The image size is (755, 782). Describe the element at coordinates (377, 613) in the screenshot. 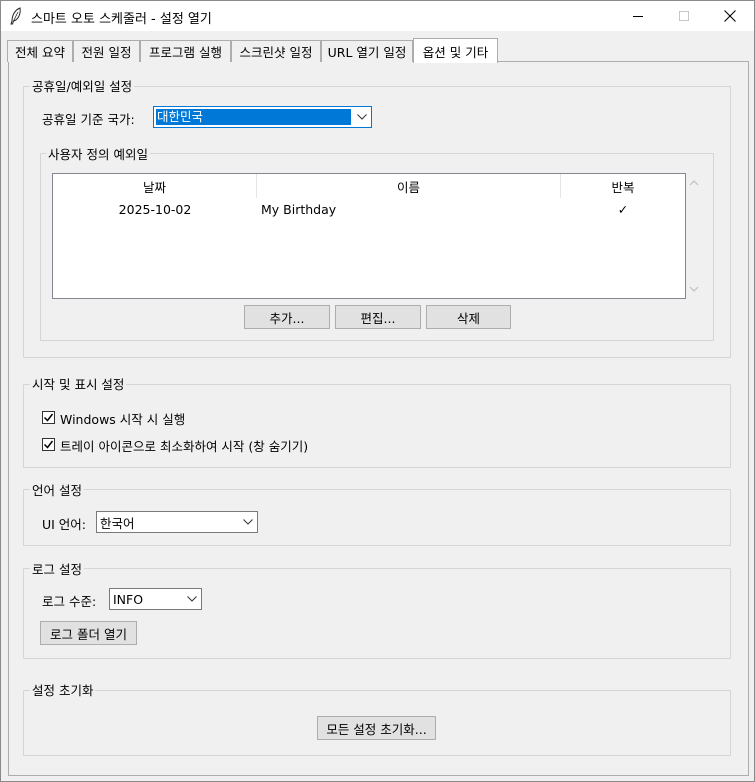

I see `log-settings-group` at that location.